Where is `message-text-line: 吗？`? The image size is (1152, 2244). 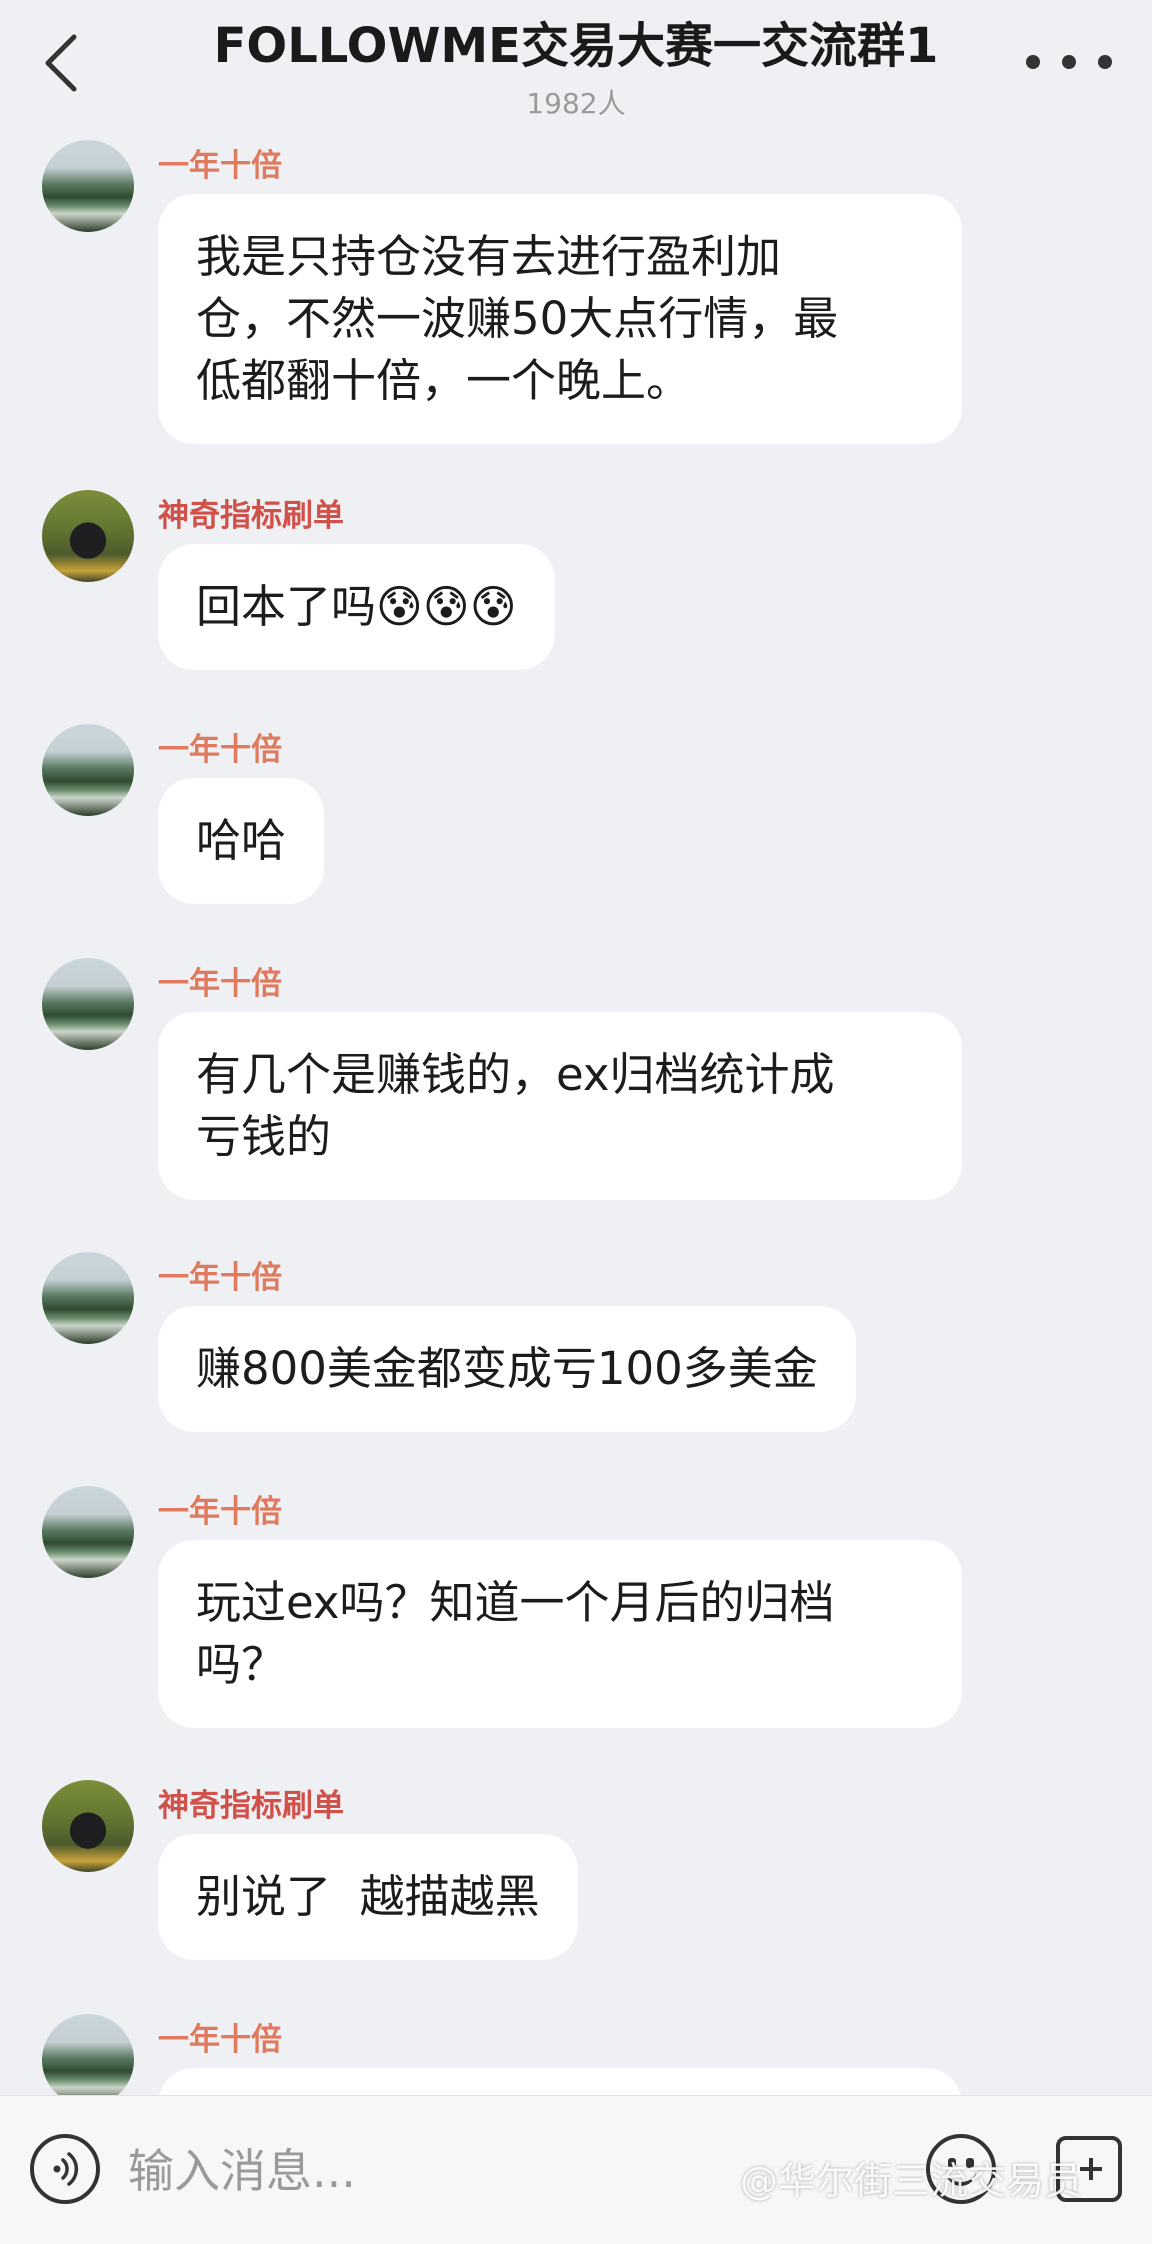 message-text-line: 吗？ is located at coordinates (241, 1664).